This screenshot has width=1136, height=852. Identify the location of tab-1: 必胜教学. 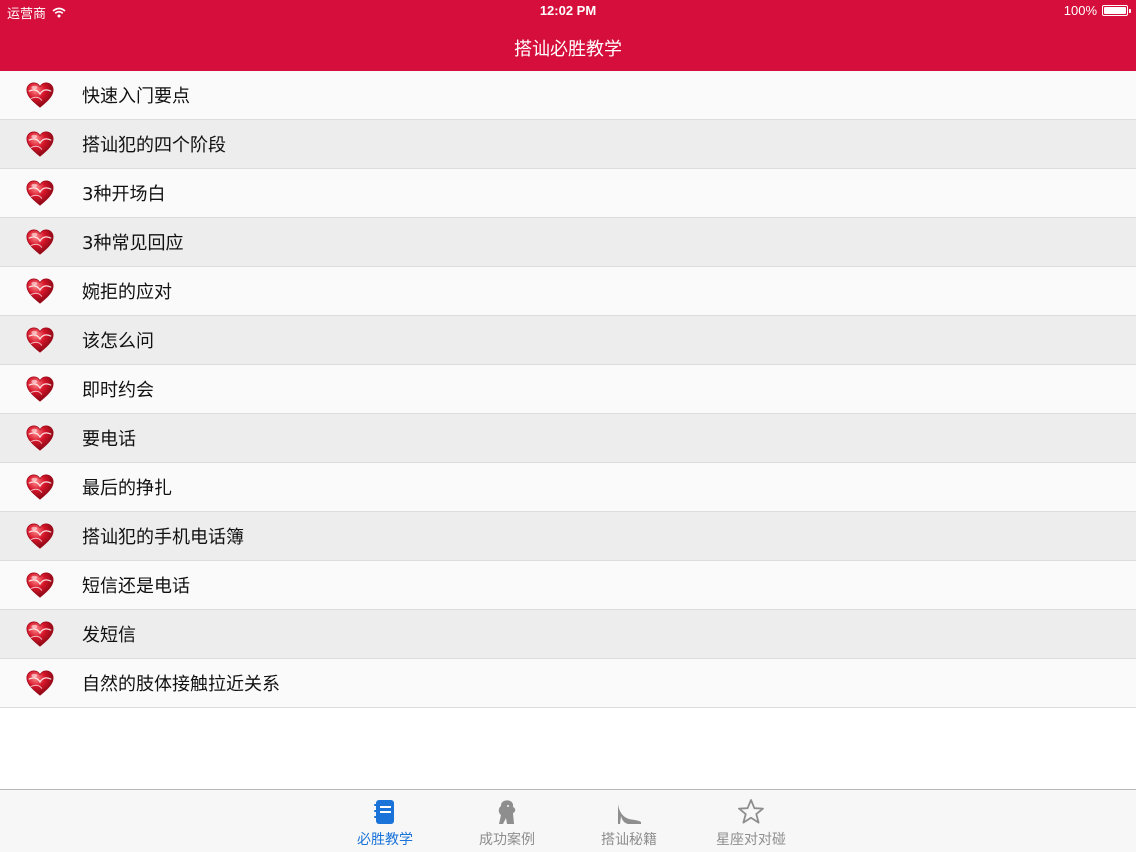
(385, 824).